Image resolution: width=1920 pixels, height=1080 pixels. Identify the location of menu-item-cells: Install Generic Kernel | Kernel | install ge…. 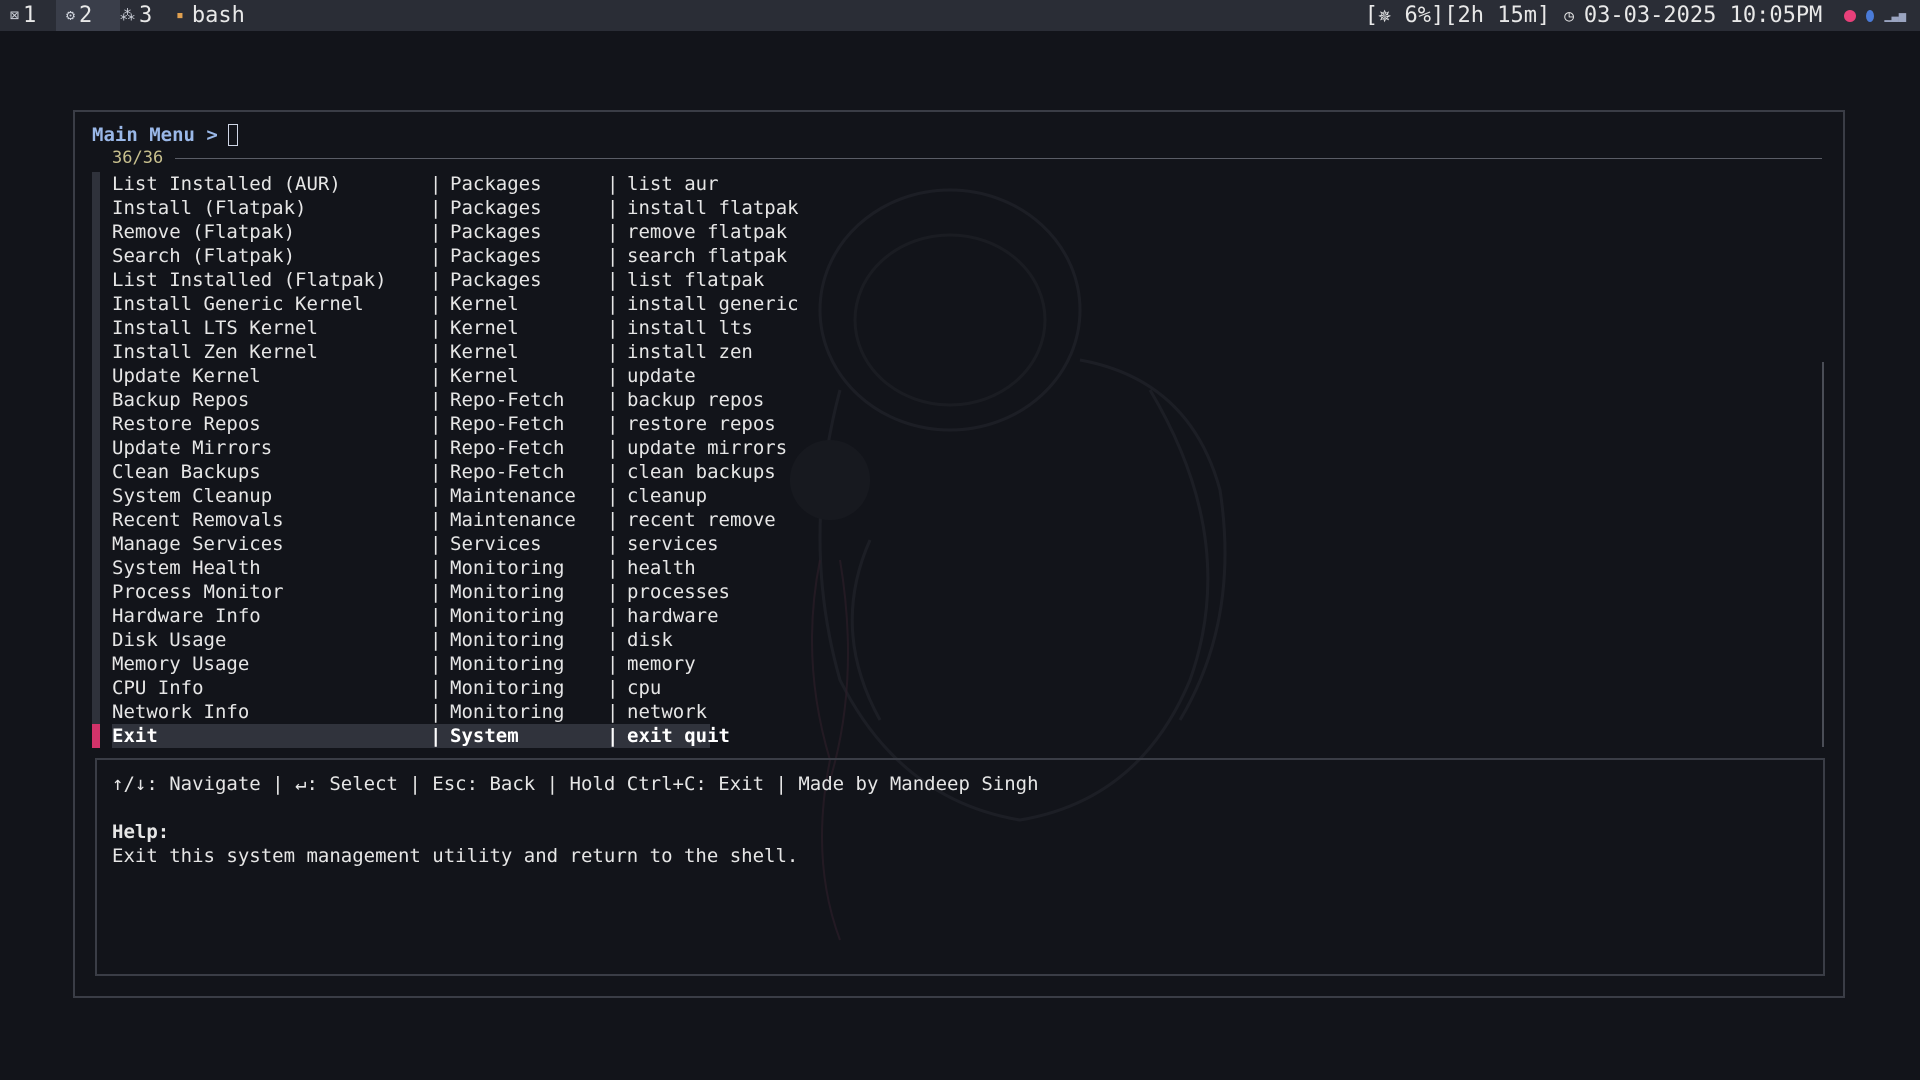
(455, 304).